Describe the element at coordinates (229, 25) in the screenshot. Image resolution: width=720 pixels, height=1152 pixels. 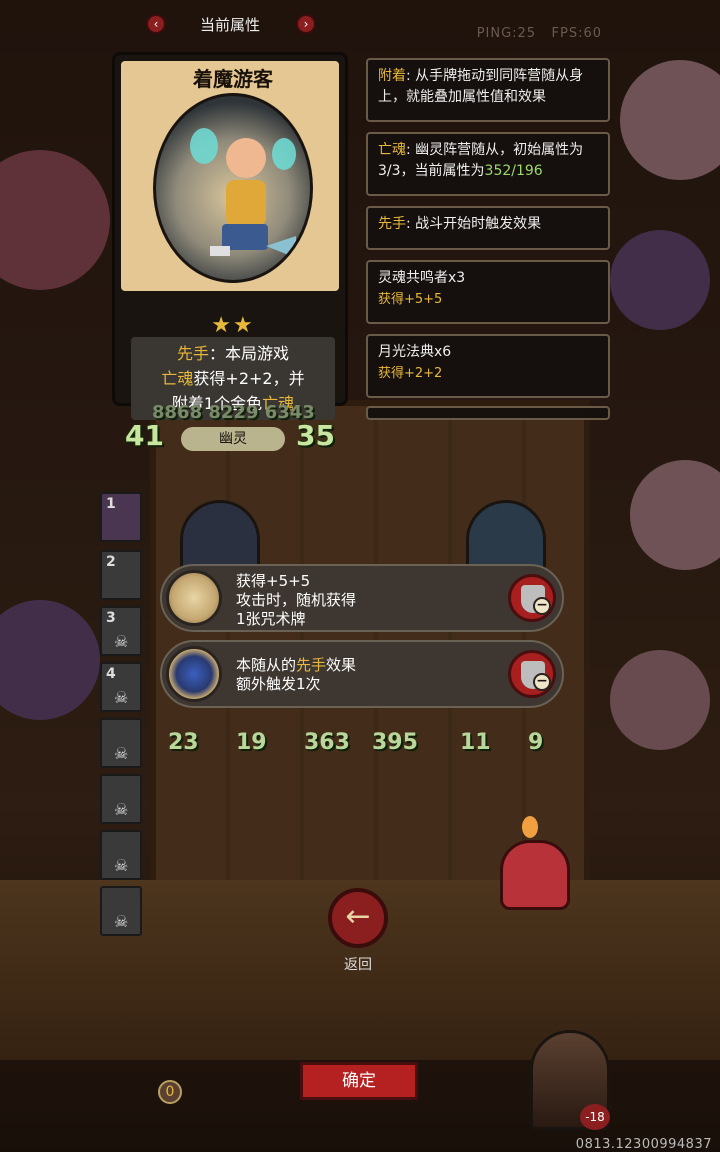
I see `page-title: 当前属性` at that location.